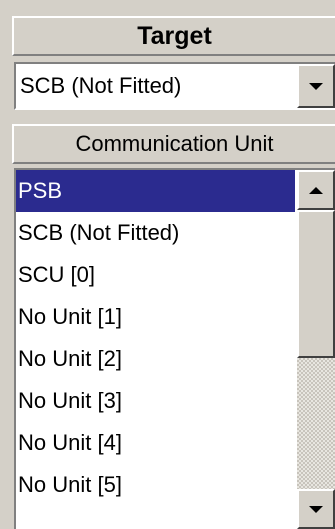 This screenshot has width=335, height=529. Describe the element at coordinates (316, 284) in the screenshot. I see `scrollbar-thumb` at that location.